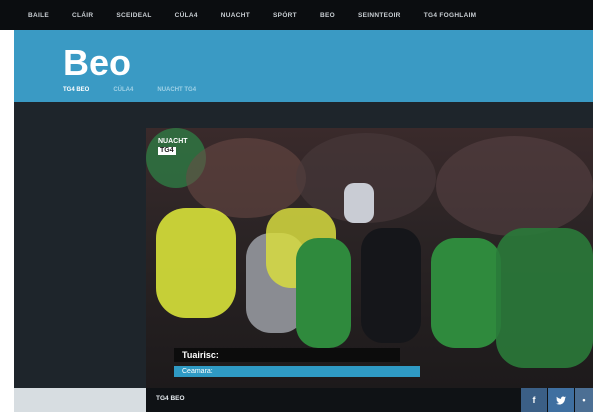 This screenshot has width=593, height=412. What do you see at coordinates (369, 400) in the screenshot?
I see `player-bar: TG4 BEO f •` at bounding box center [369, 400].